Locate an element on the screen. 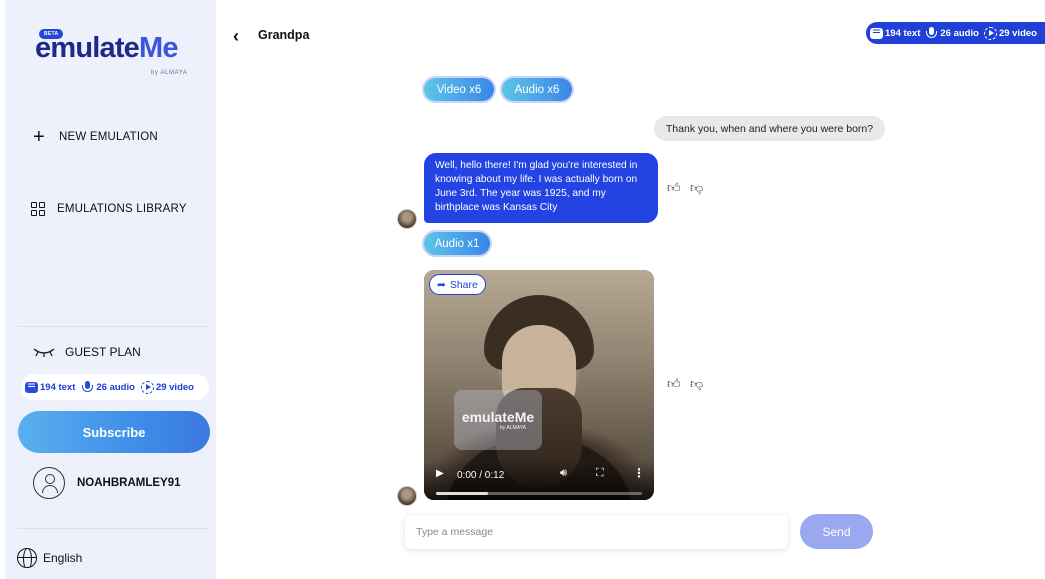  guest-plan: GUEST PLAN is located at coordinates (87, 352).